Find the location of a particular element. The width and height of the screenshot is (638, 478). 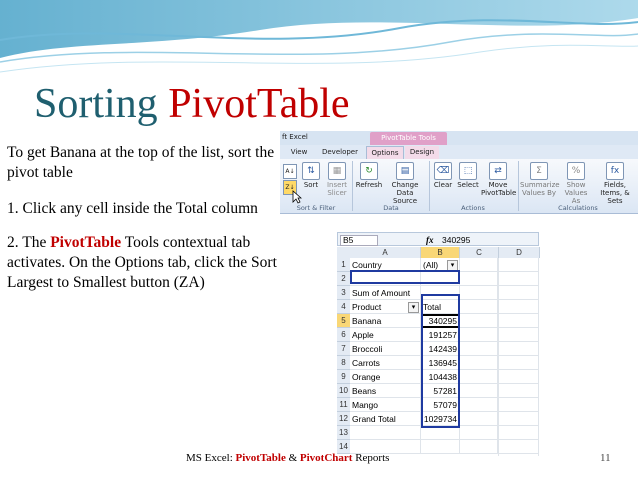

cell-b: Total is located at coordinates (440, 307).